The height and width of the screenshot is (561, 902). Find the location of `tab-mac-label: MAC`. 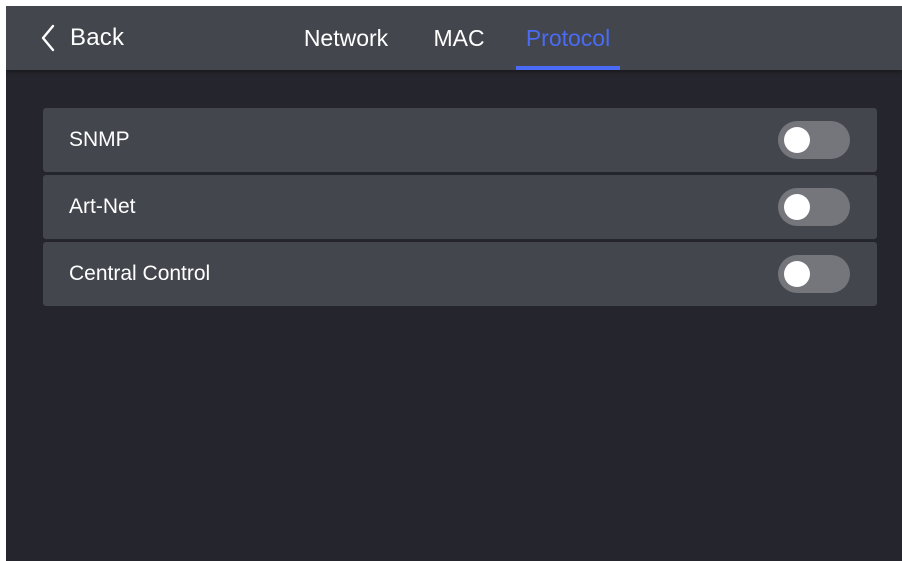

tab-mac-label: MAC is located at coordinates (459, 38).